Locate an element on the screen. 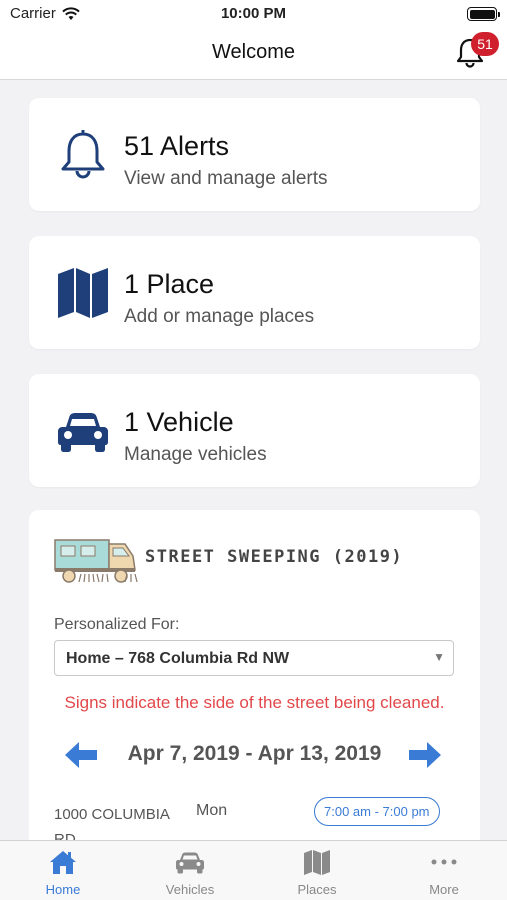  vehicles-card: 1 Vehicle Manage vehicles is located at coordinates (254, 430).